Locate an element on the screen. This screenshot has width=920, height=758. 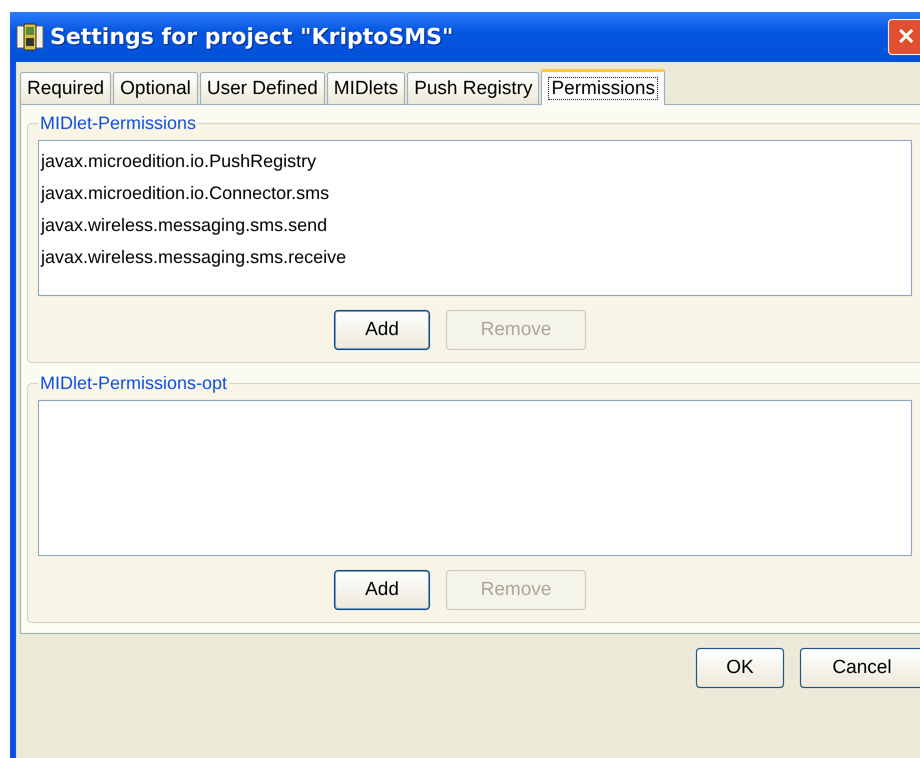
list-item: javax.microedition.io.Connector.sms is located at coordinates (476, 193).